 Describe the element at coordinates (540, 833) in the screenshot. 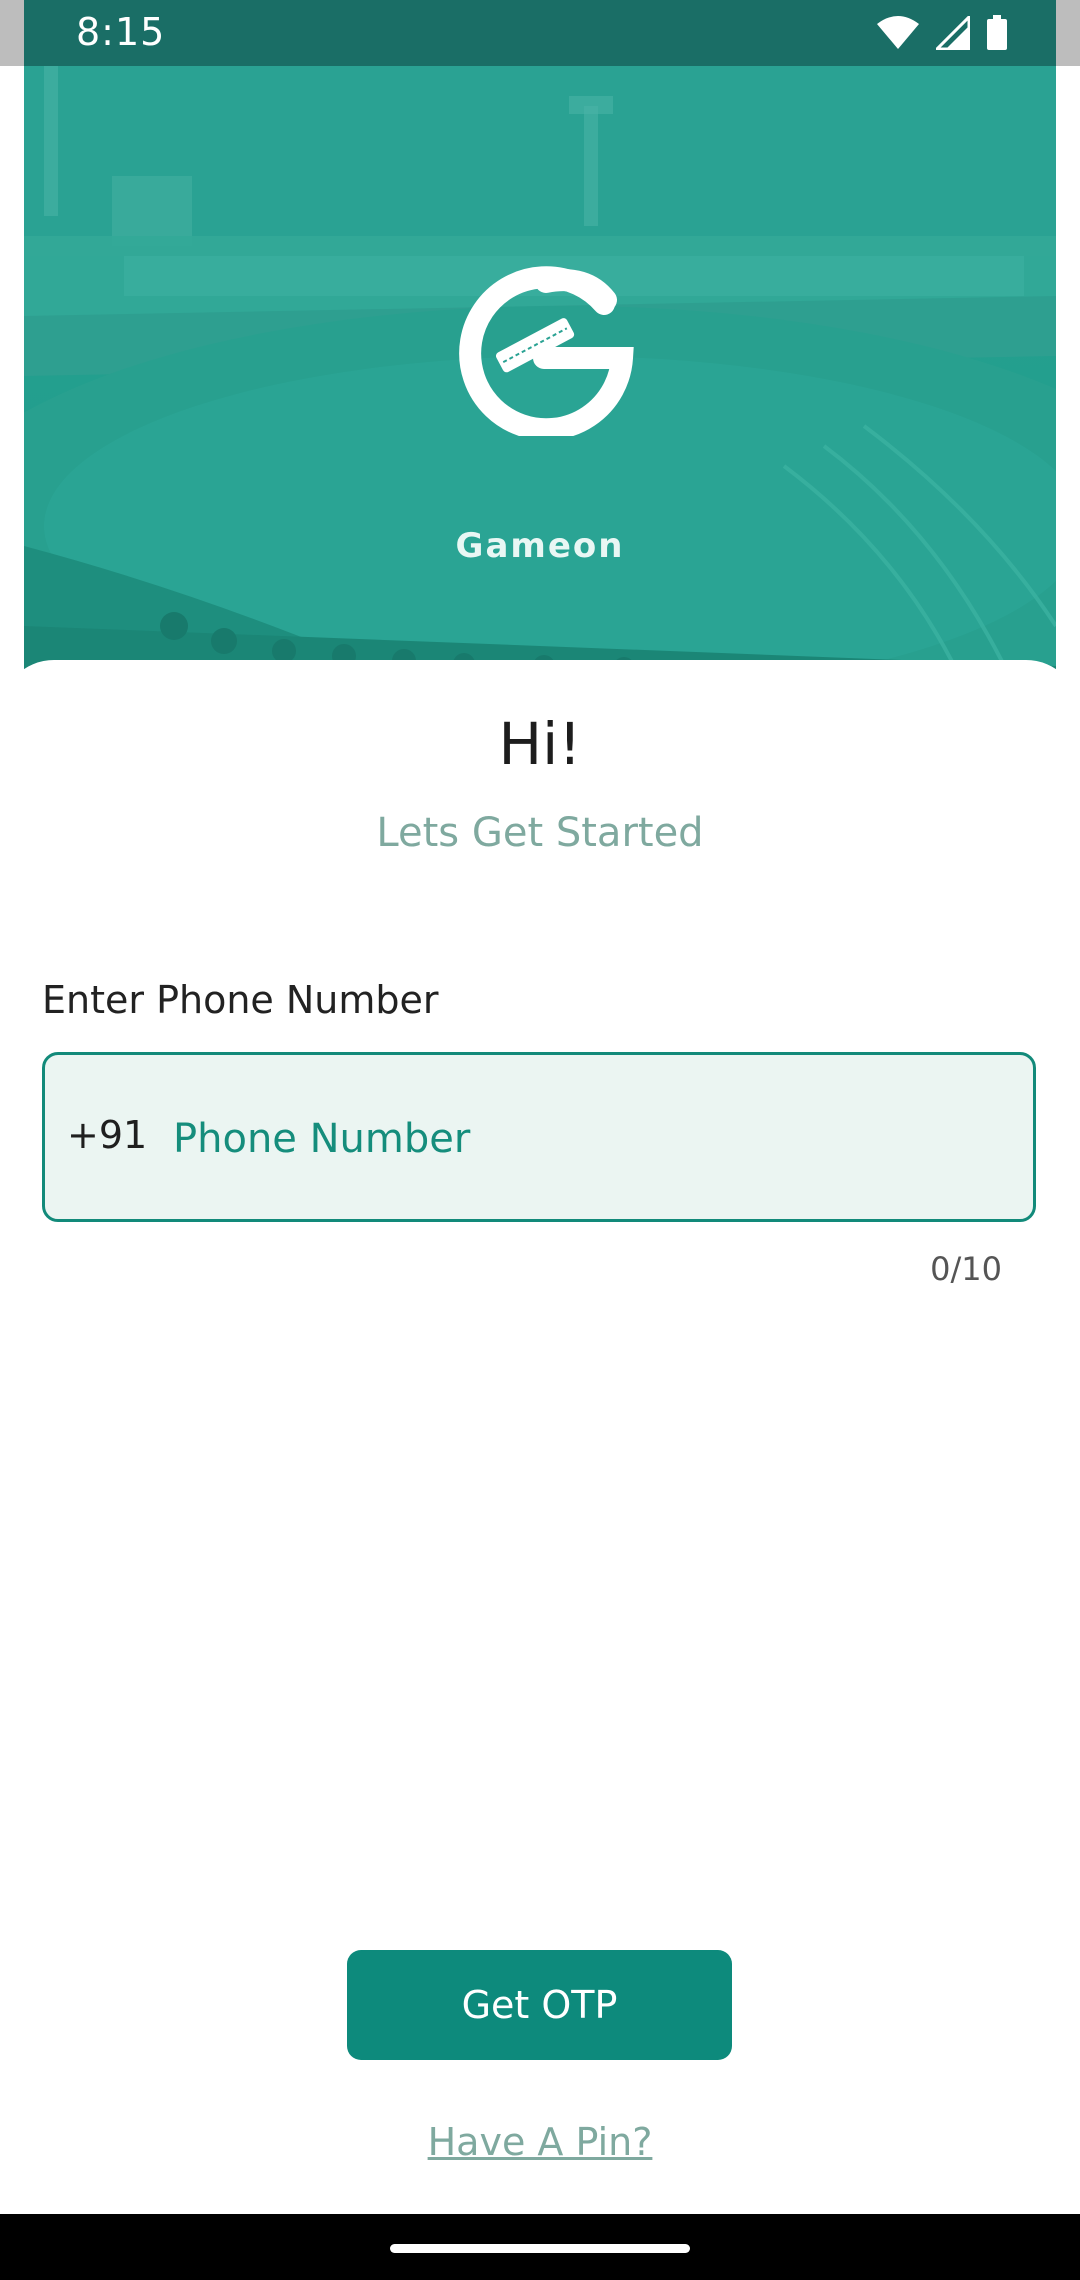

I see `greeting-subtitle: Lets Get Started` at that location.